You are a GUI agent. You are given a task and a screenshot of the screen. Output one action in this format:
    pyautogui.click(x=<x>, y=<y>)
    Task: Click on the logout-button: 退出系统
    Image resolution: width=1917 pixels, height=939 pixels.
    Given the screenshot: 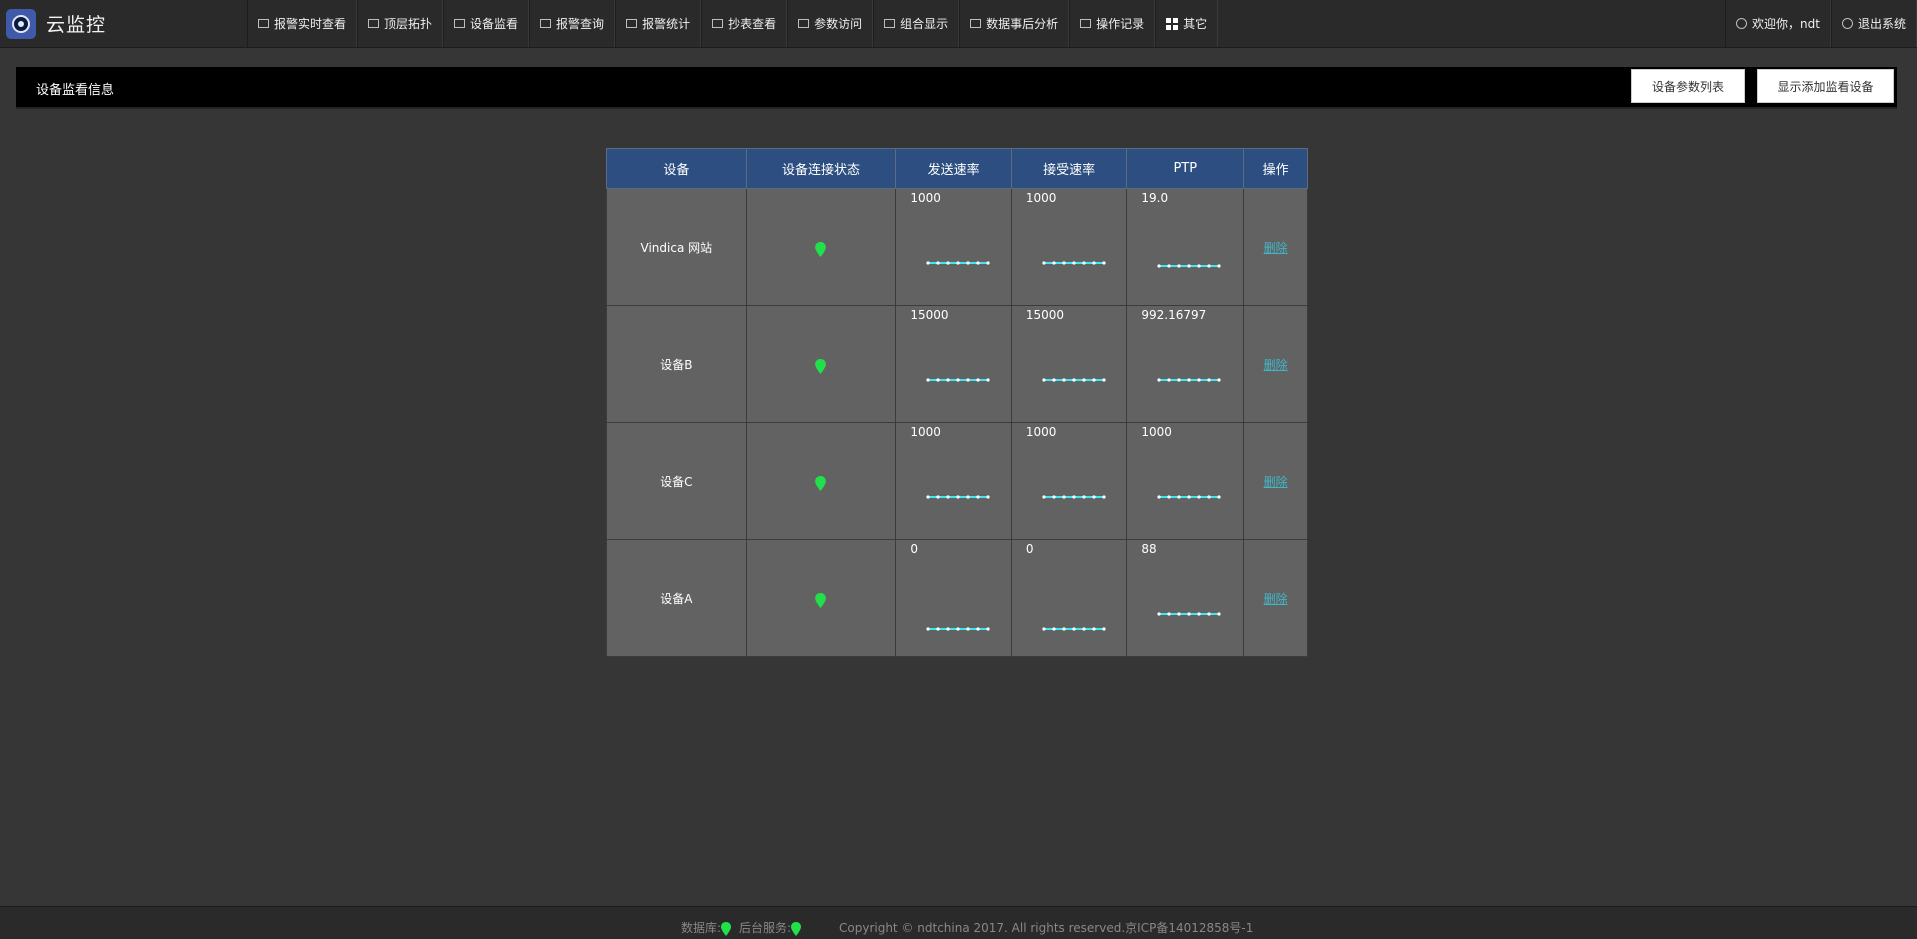 What is the action you would take?
    pyautogui.click(x=1873, y=23)
    